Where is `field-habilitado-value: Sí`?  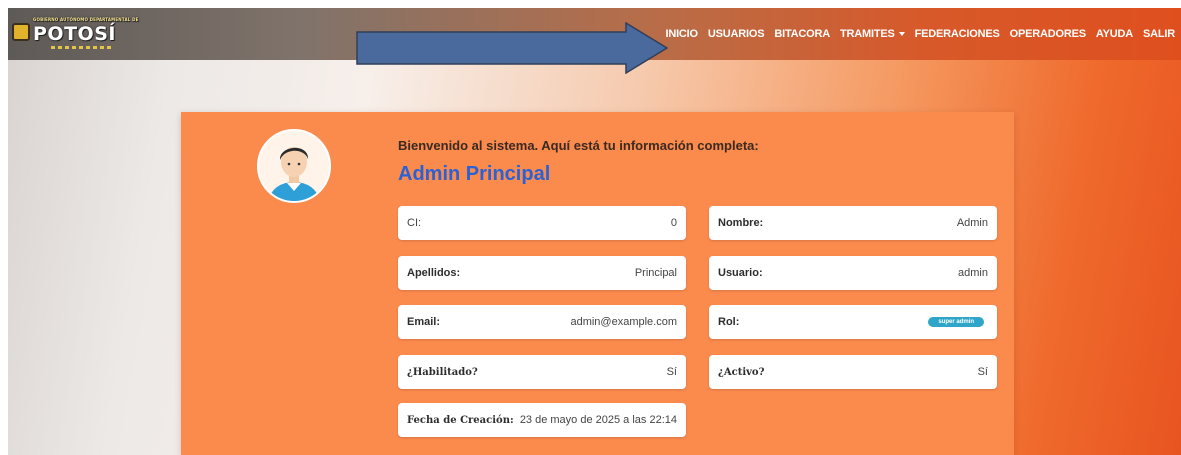
field-habilitado-value: Sí is located at coordinates (671, 372).